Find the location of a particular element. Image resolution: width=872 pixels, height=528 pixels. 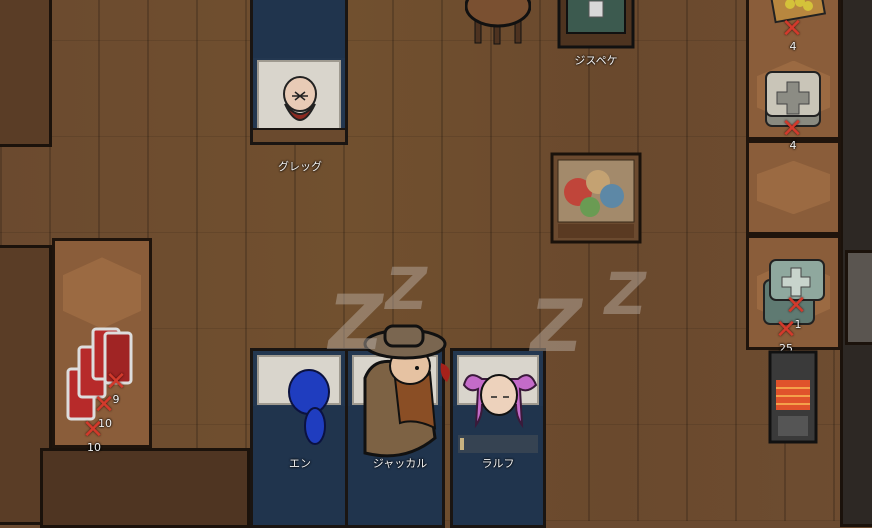

colonist-jispeke-bed is located at coordinates (596, 25).